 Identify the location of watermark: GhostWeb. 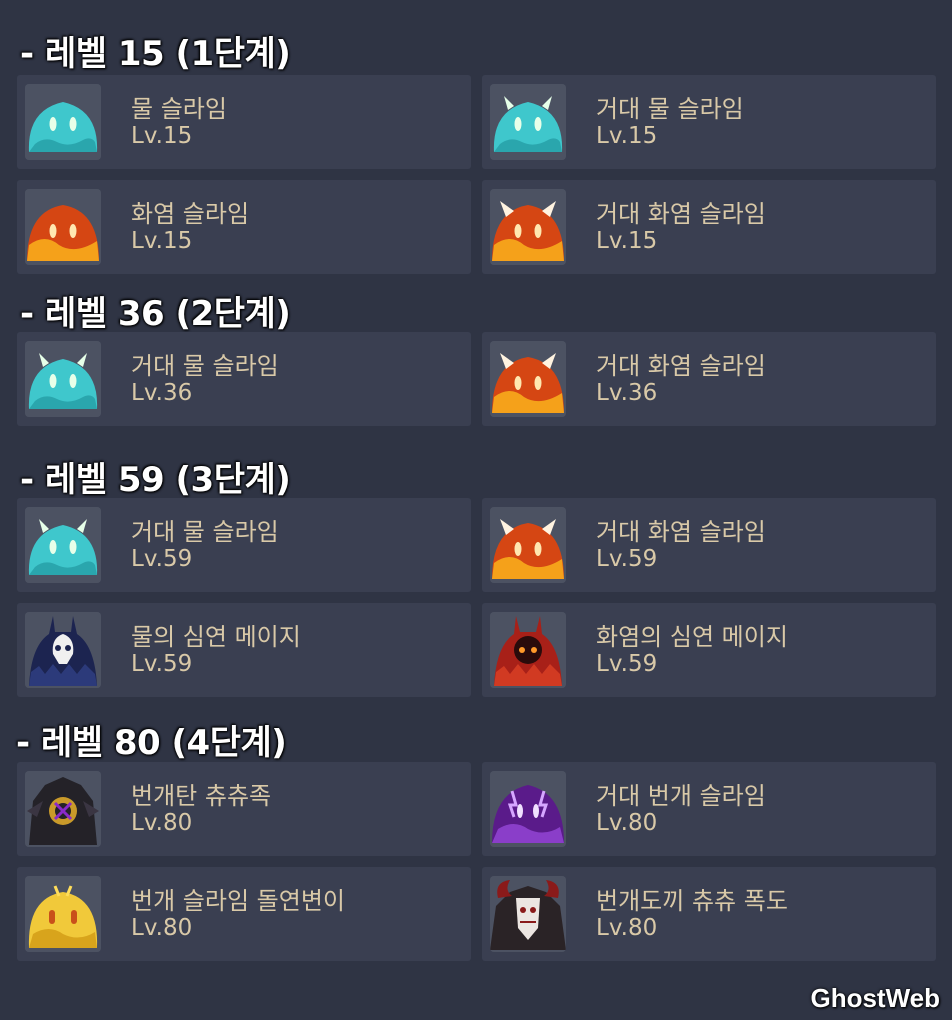
(875, 998).